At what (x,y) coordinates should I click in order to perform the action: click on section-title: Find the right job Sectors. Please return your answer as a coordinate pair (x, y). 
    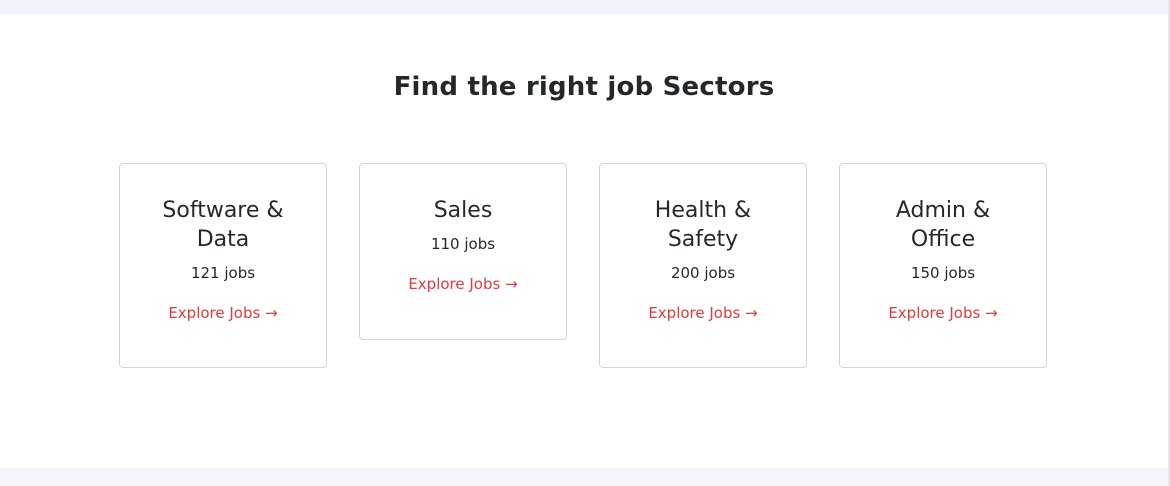
    Looking at the image, I should click on (584, 87).